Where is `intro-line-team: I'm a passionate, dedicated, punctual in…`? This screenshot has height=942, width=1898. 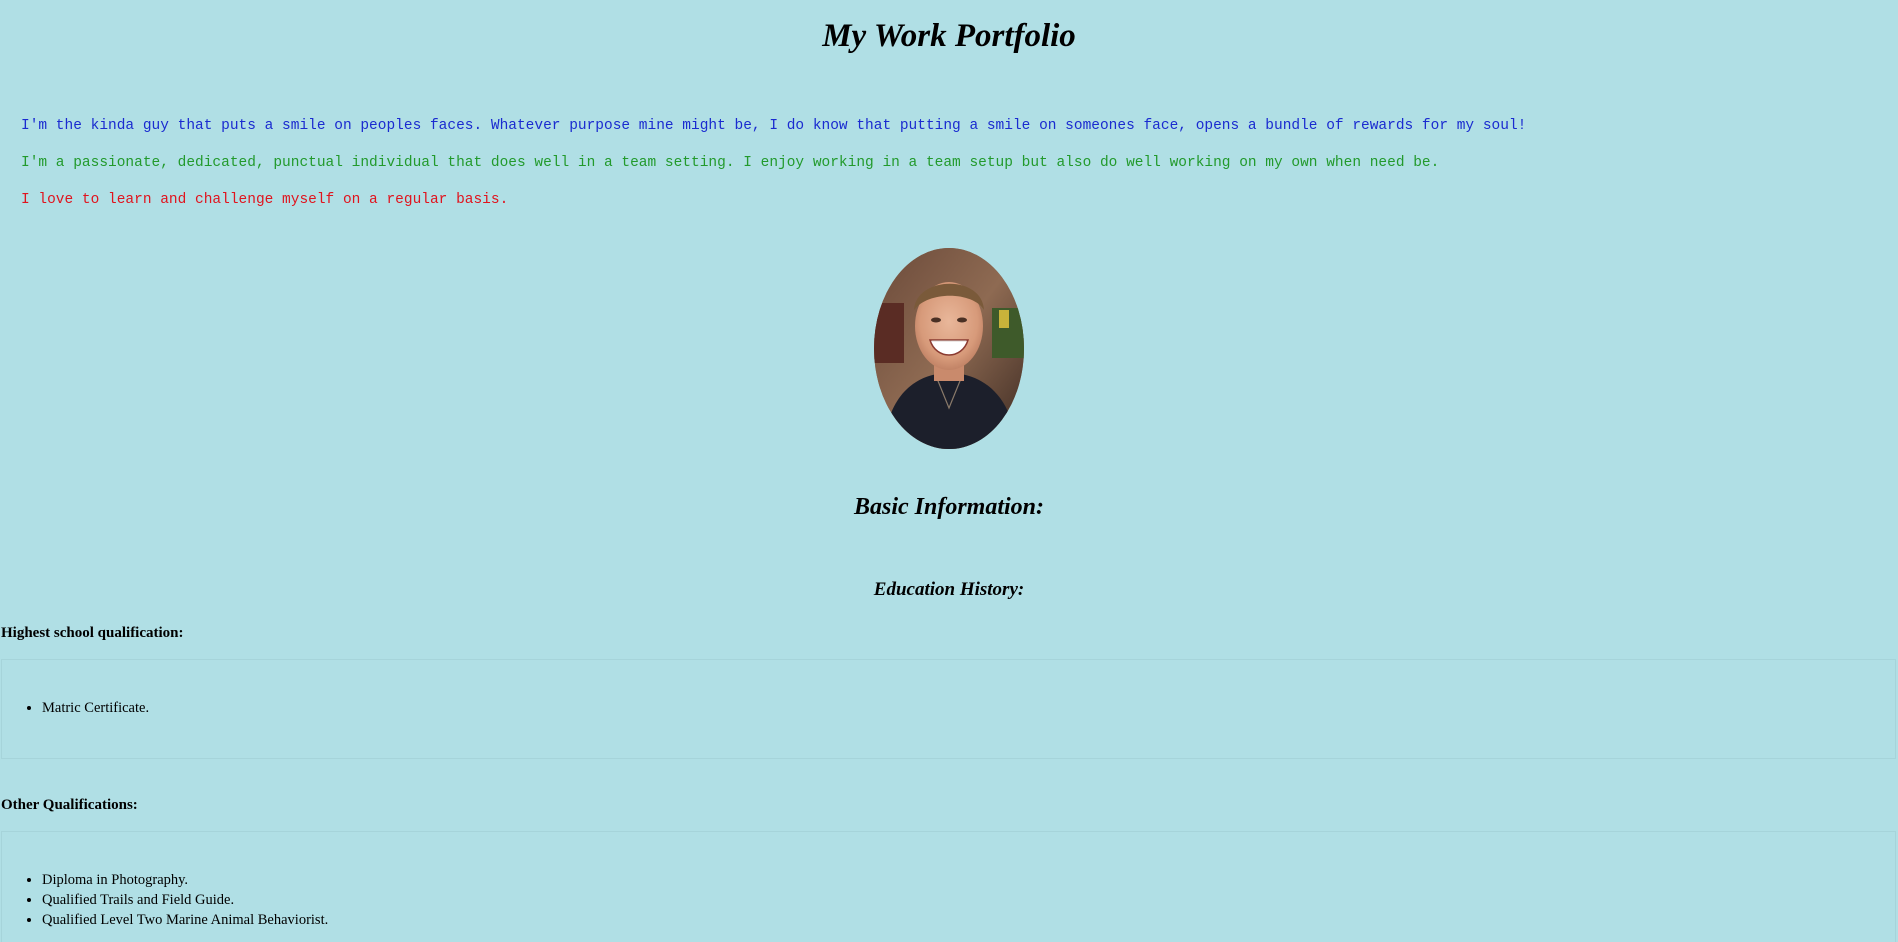 intro-line-team: I'm a passionate, dedicated, punctual in… is located at coordinates (730, 163).